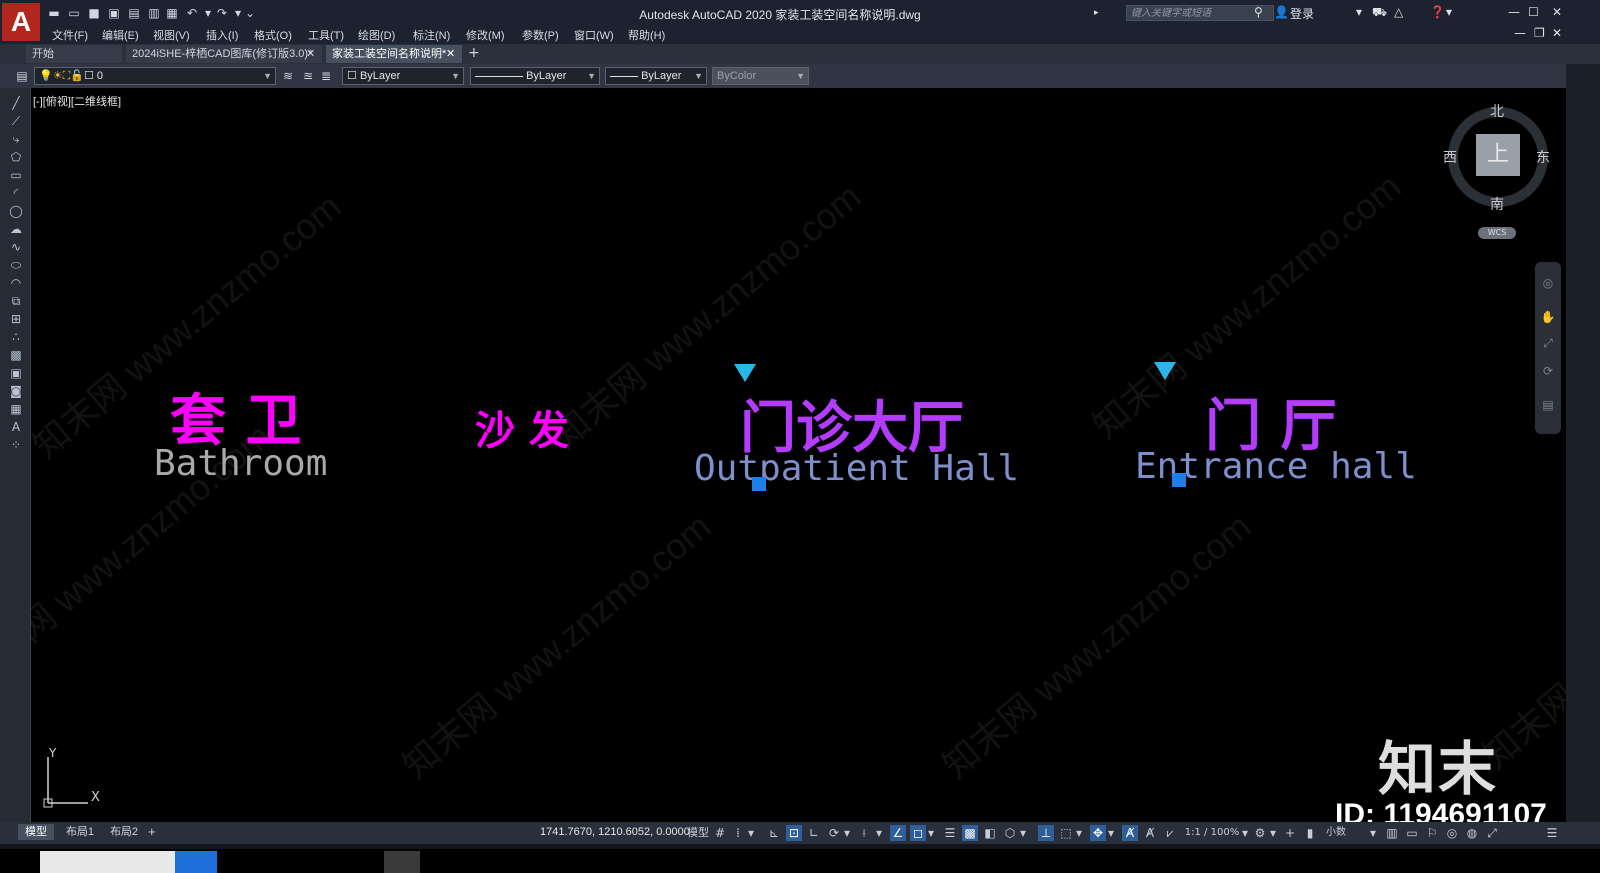 The width and height of the screenshot is (1600, 873). What do you see at coordinates (759, 484) in the screenshot?
I see `grip-handle` at bounding box center [759, 484].